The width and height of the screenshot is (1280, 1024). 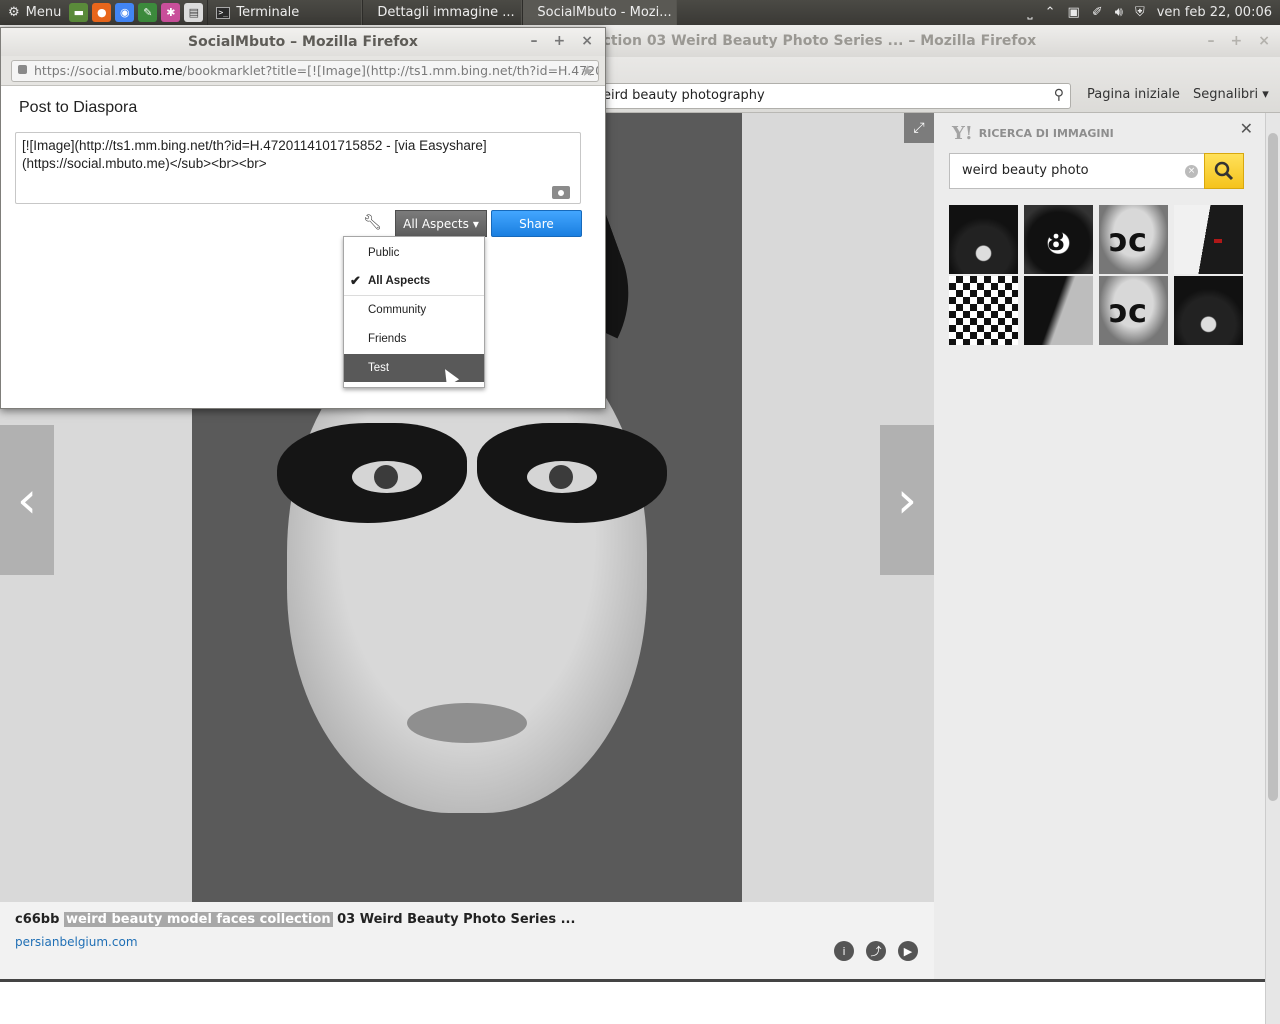 I want to click on home-link: Pagina iniziale, so click(x=1133, y=94).